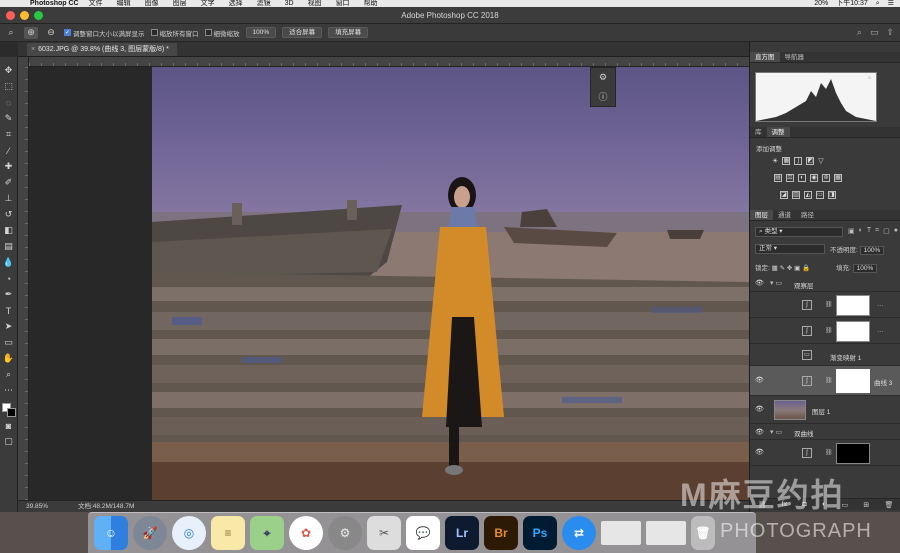 This screenshot has height=553, width=900. Describe the element at coordinates (348, 32) in the screenshot. I see `fill-screen-button: 填充屏幕` at that location.